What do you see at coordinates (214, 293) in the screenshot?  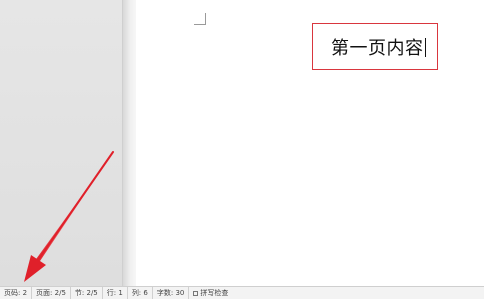 I see `status-spell-check-label: 拼写检查` at bounding box center [214, 293].